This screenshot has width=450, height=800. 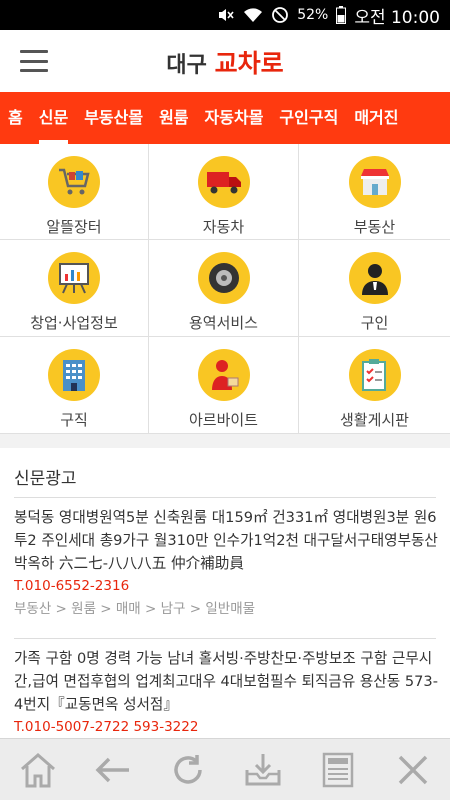 What do you see at coordinates (374, 375) in the screenshot?
I see `checklist-icon` at bounding box center [374, 375].